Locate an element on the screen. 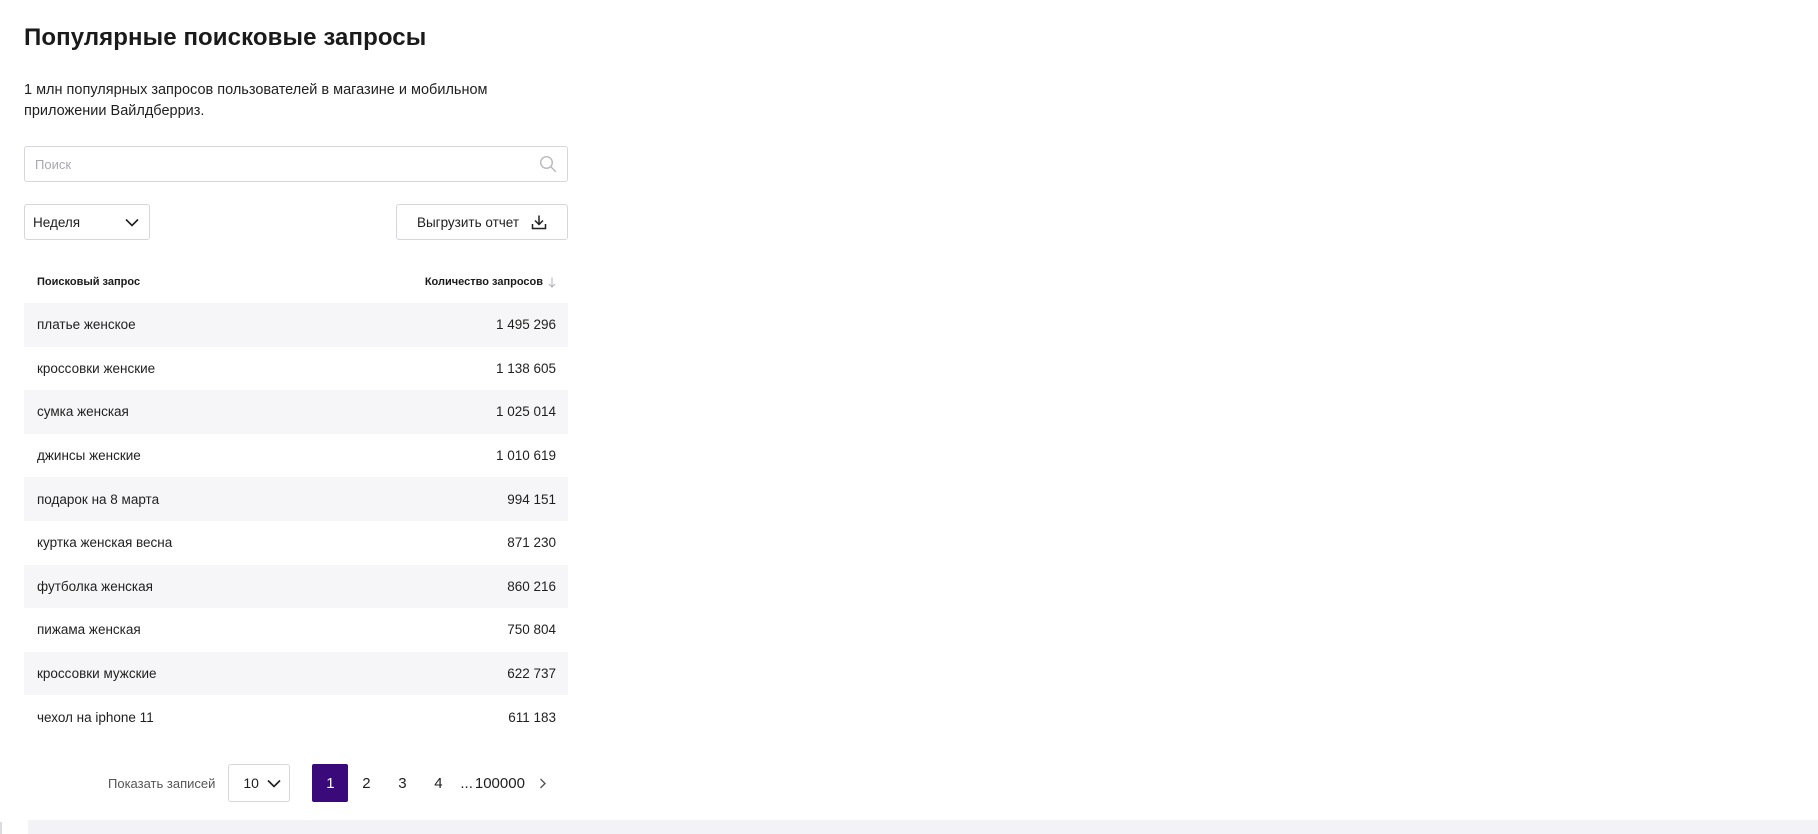 The height and width of the screenshot is (834, 1818). table-header: Поисковый запрос Количество запросов is located at coordinates (296, 282).